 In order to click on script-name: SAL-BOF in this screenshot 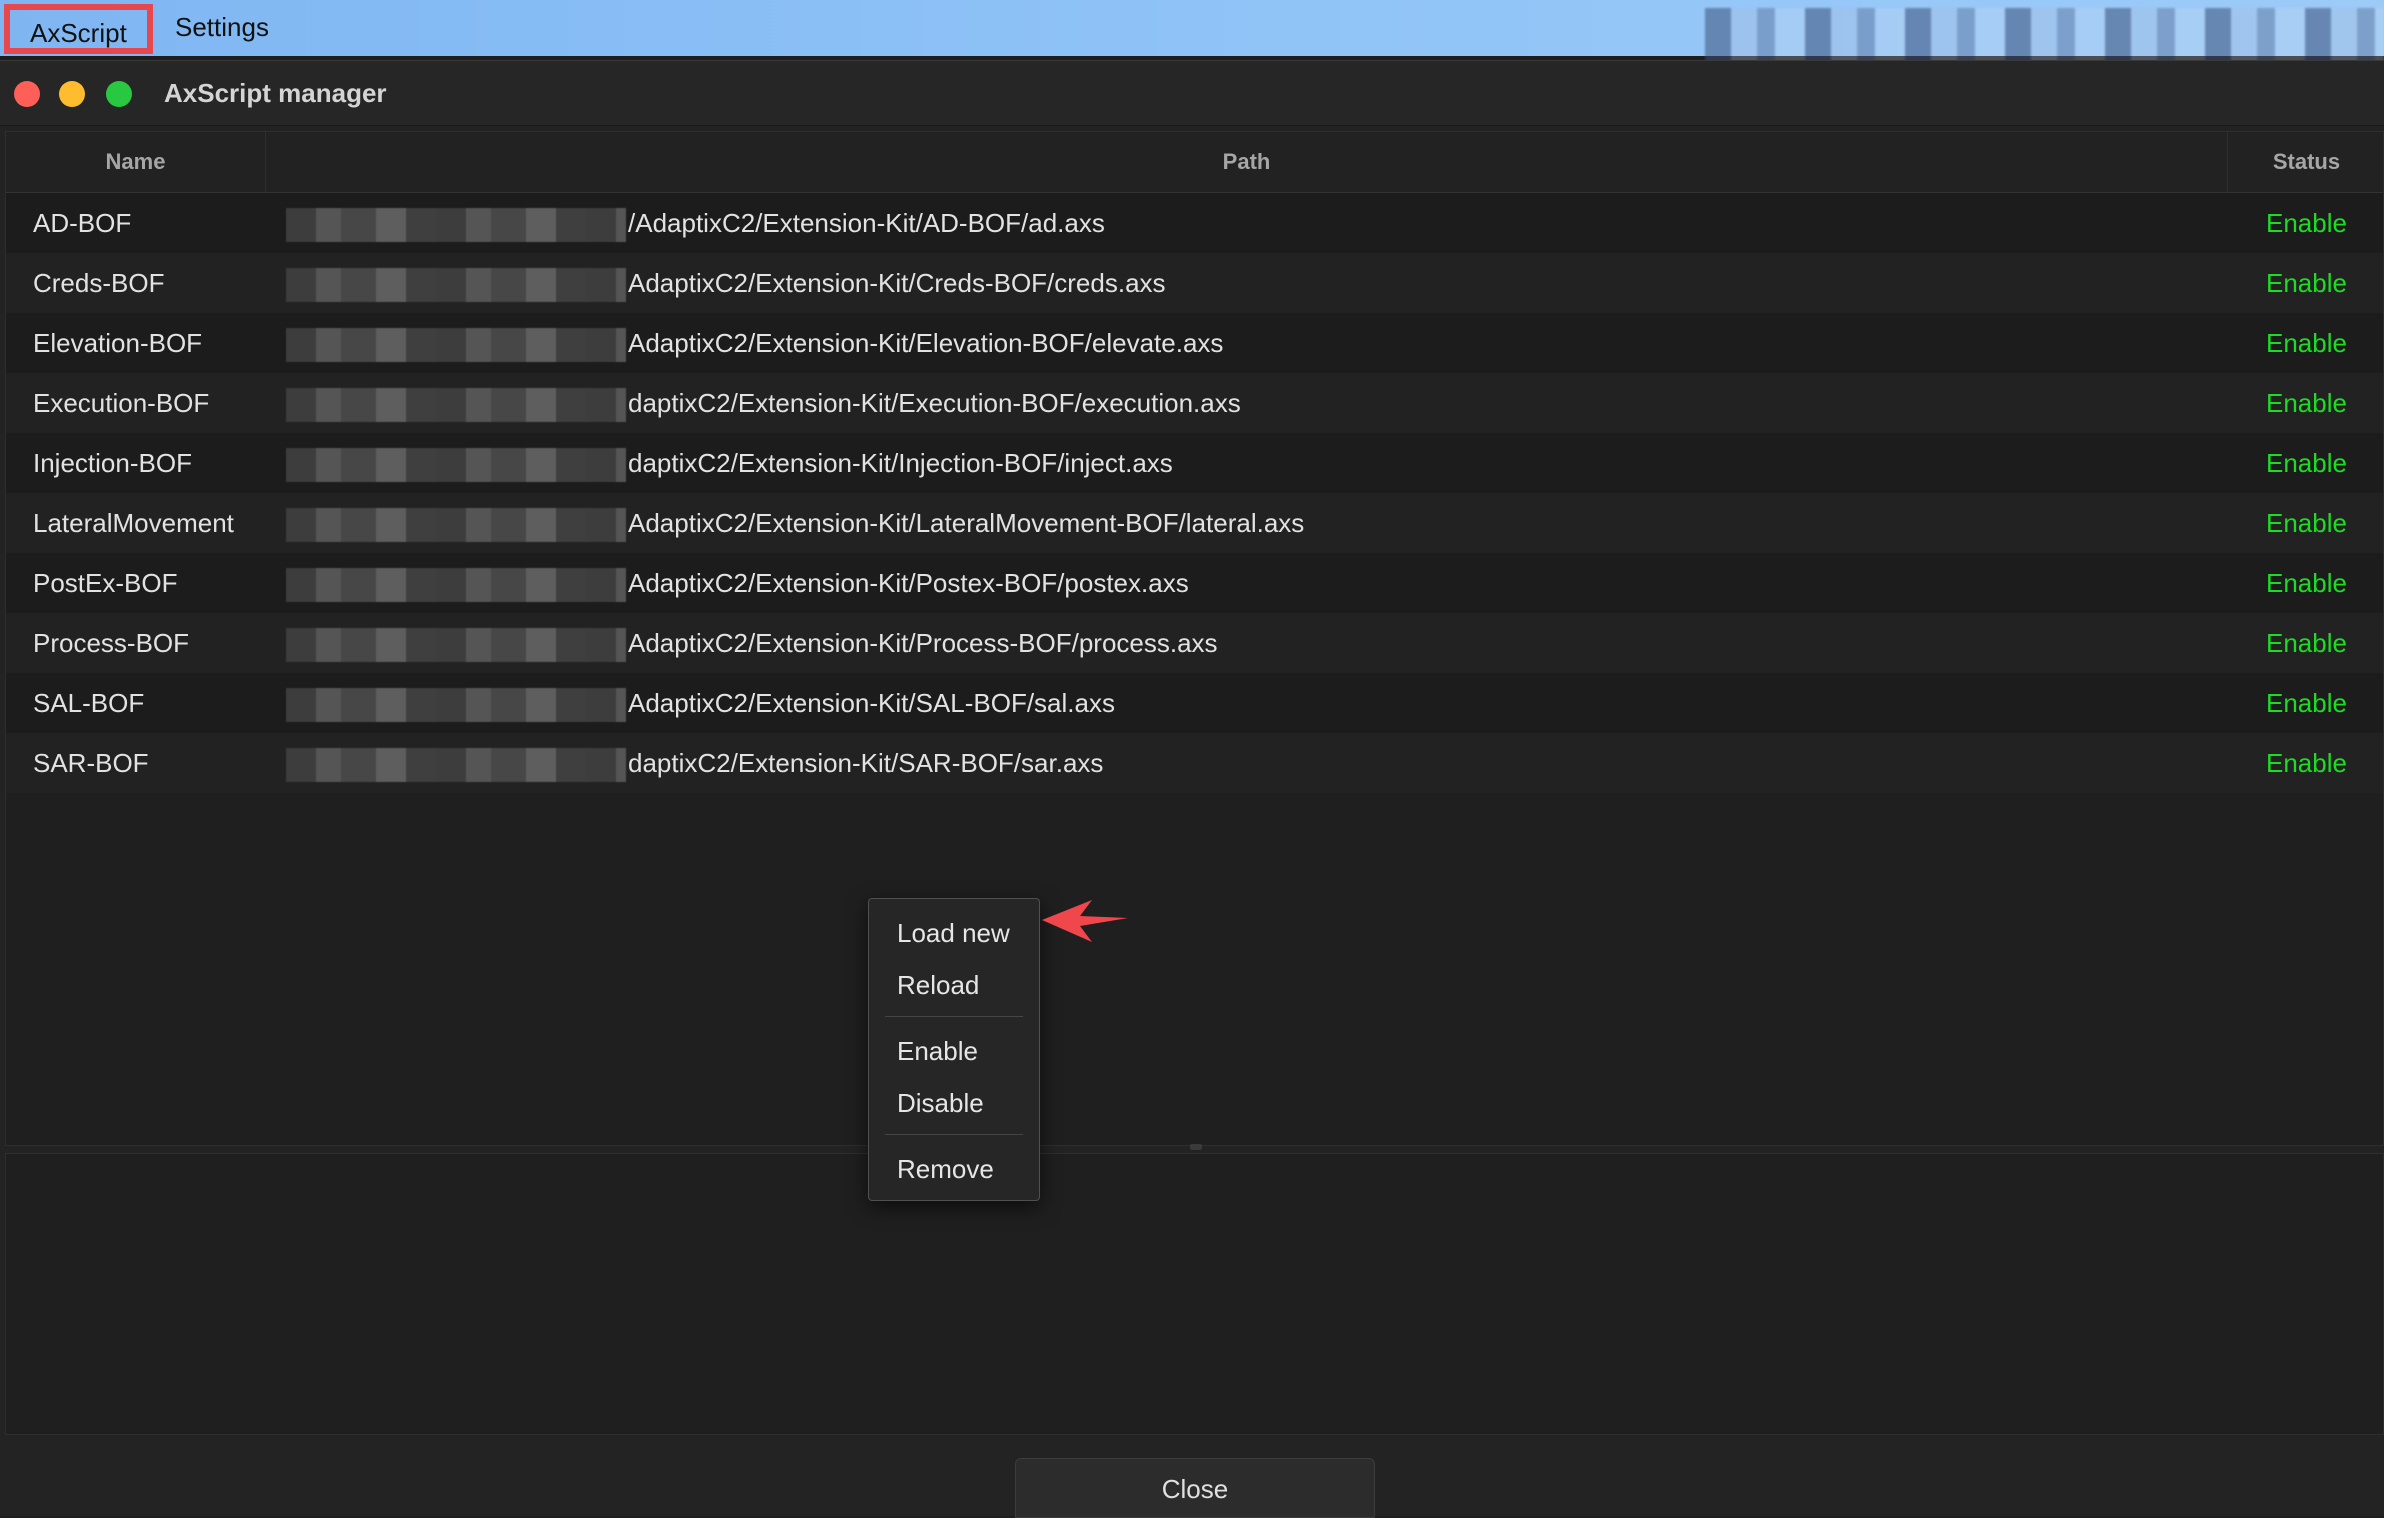, I will do `click(89, 703)`.